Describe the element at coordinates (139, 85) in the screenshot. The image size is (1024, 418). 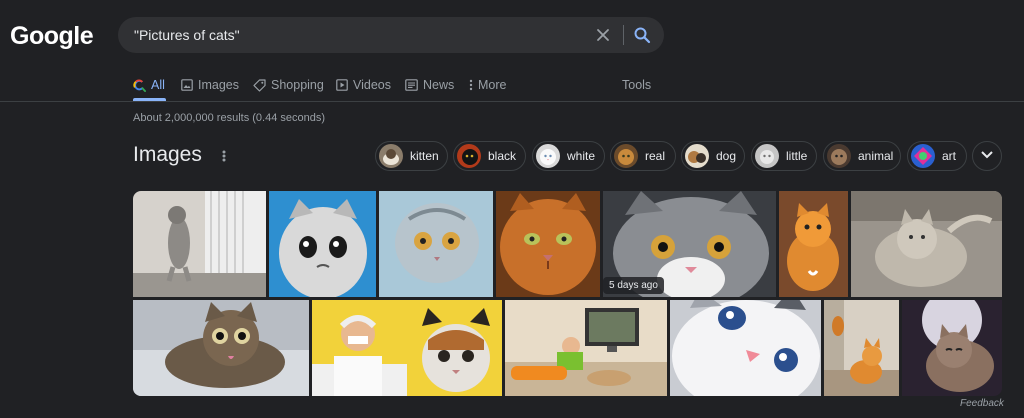
I see `google-search-icon` at that location.